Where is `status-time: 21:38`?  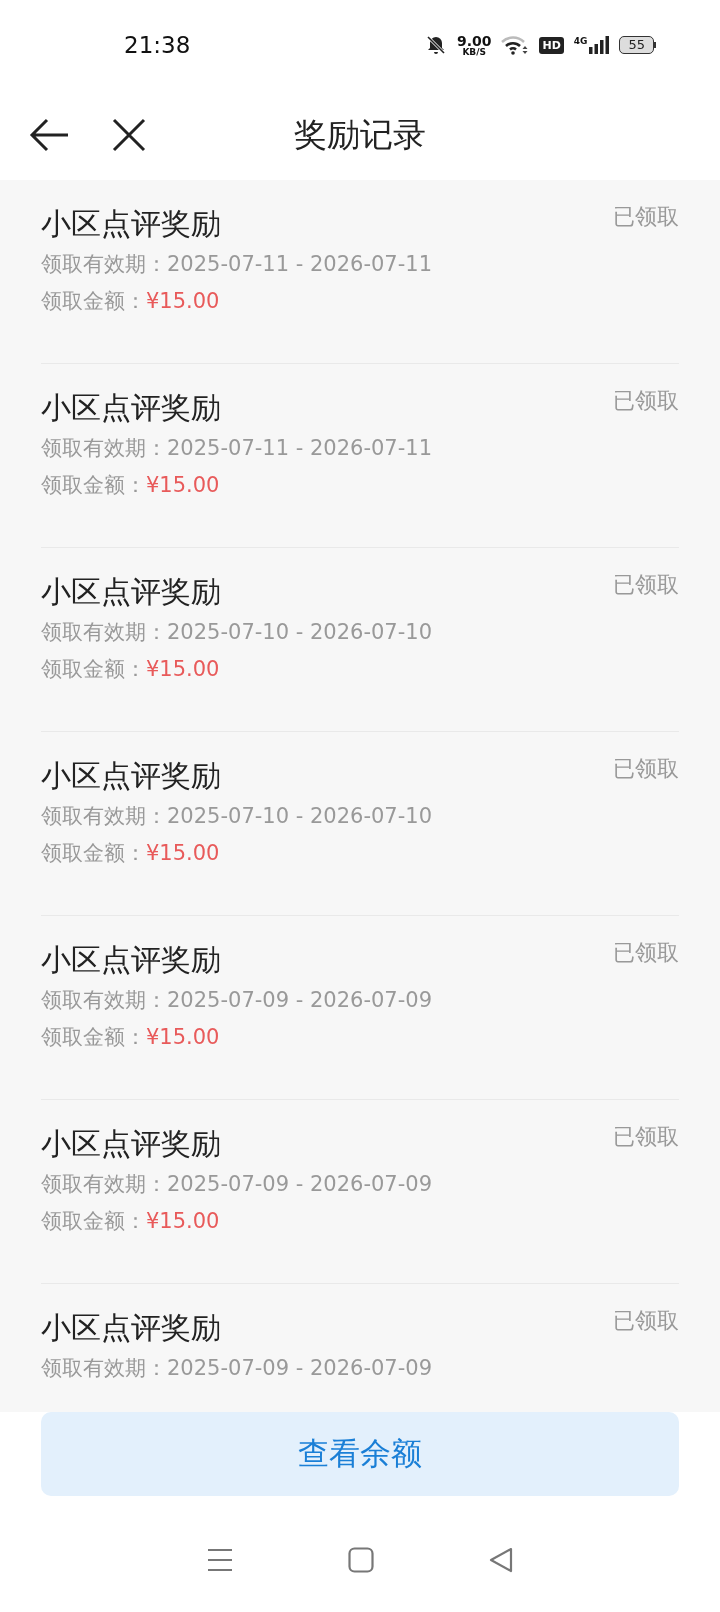
status-time: 21:38 is located at coordinates (158, 45).